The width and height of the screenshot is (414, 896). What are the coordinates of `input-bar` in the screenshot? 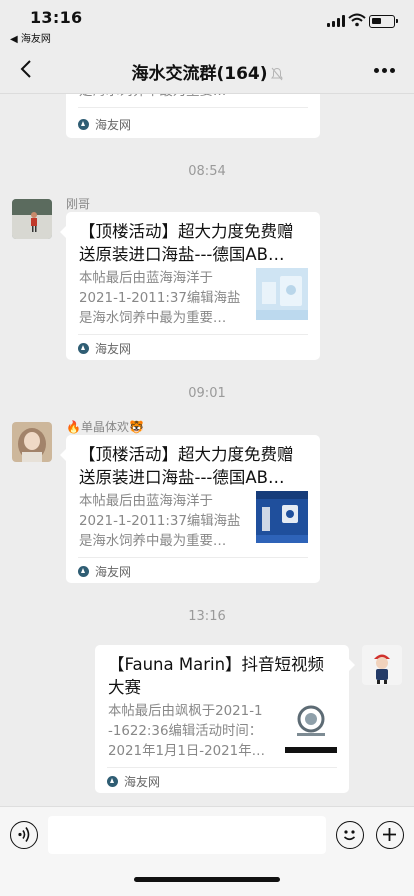 It's located at (207, 851).